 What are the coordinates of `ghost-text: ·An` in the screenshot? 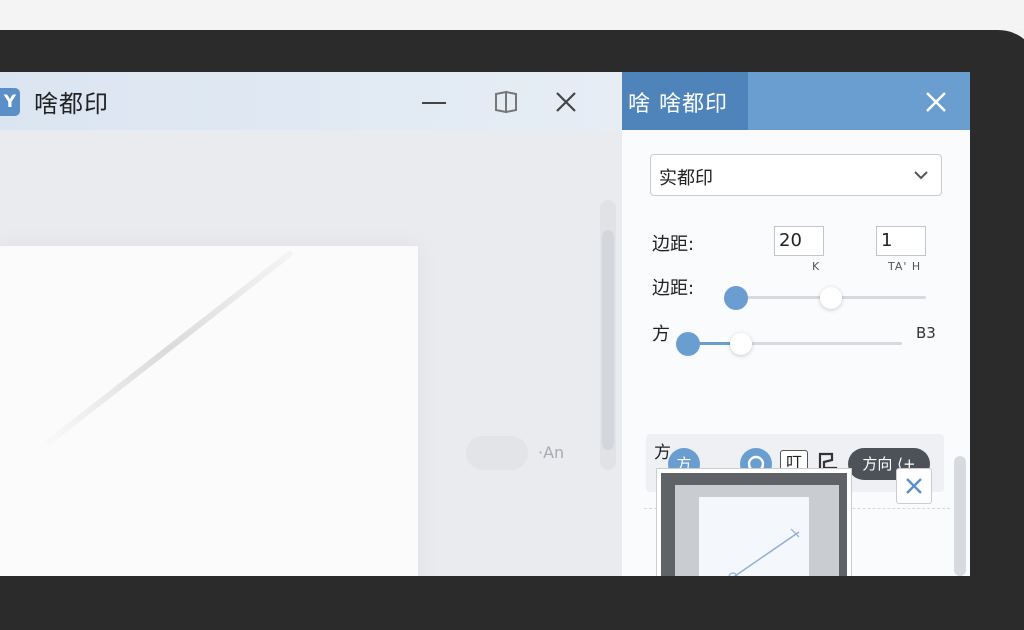 It's located at (551, 452).